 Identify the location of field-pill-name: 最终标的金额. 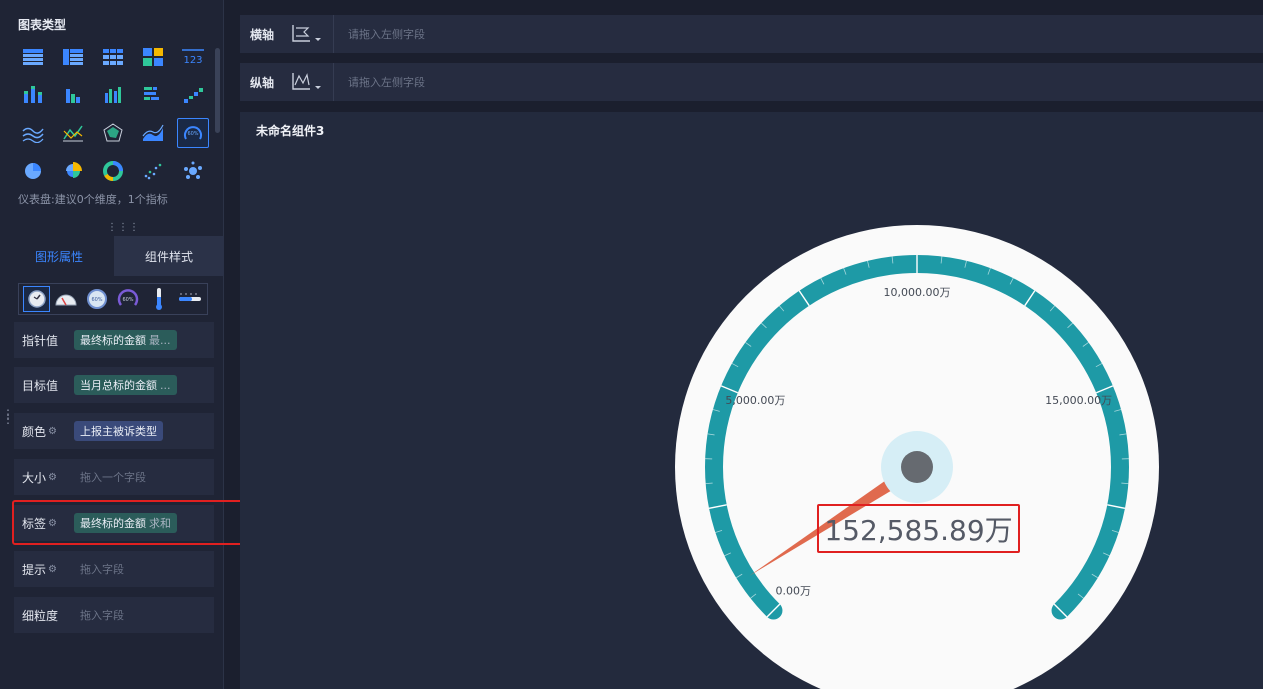
(113, 340).